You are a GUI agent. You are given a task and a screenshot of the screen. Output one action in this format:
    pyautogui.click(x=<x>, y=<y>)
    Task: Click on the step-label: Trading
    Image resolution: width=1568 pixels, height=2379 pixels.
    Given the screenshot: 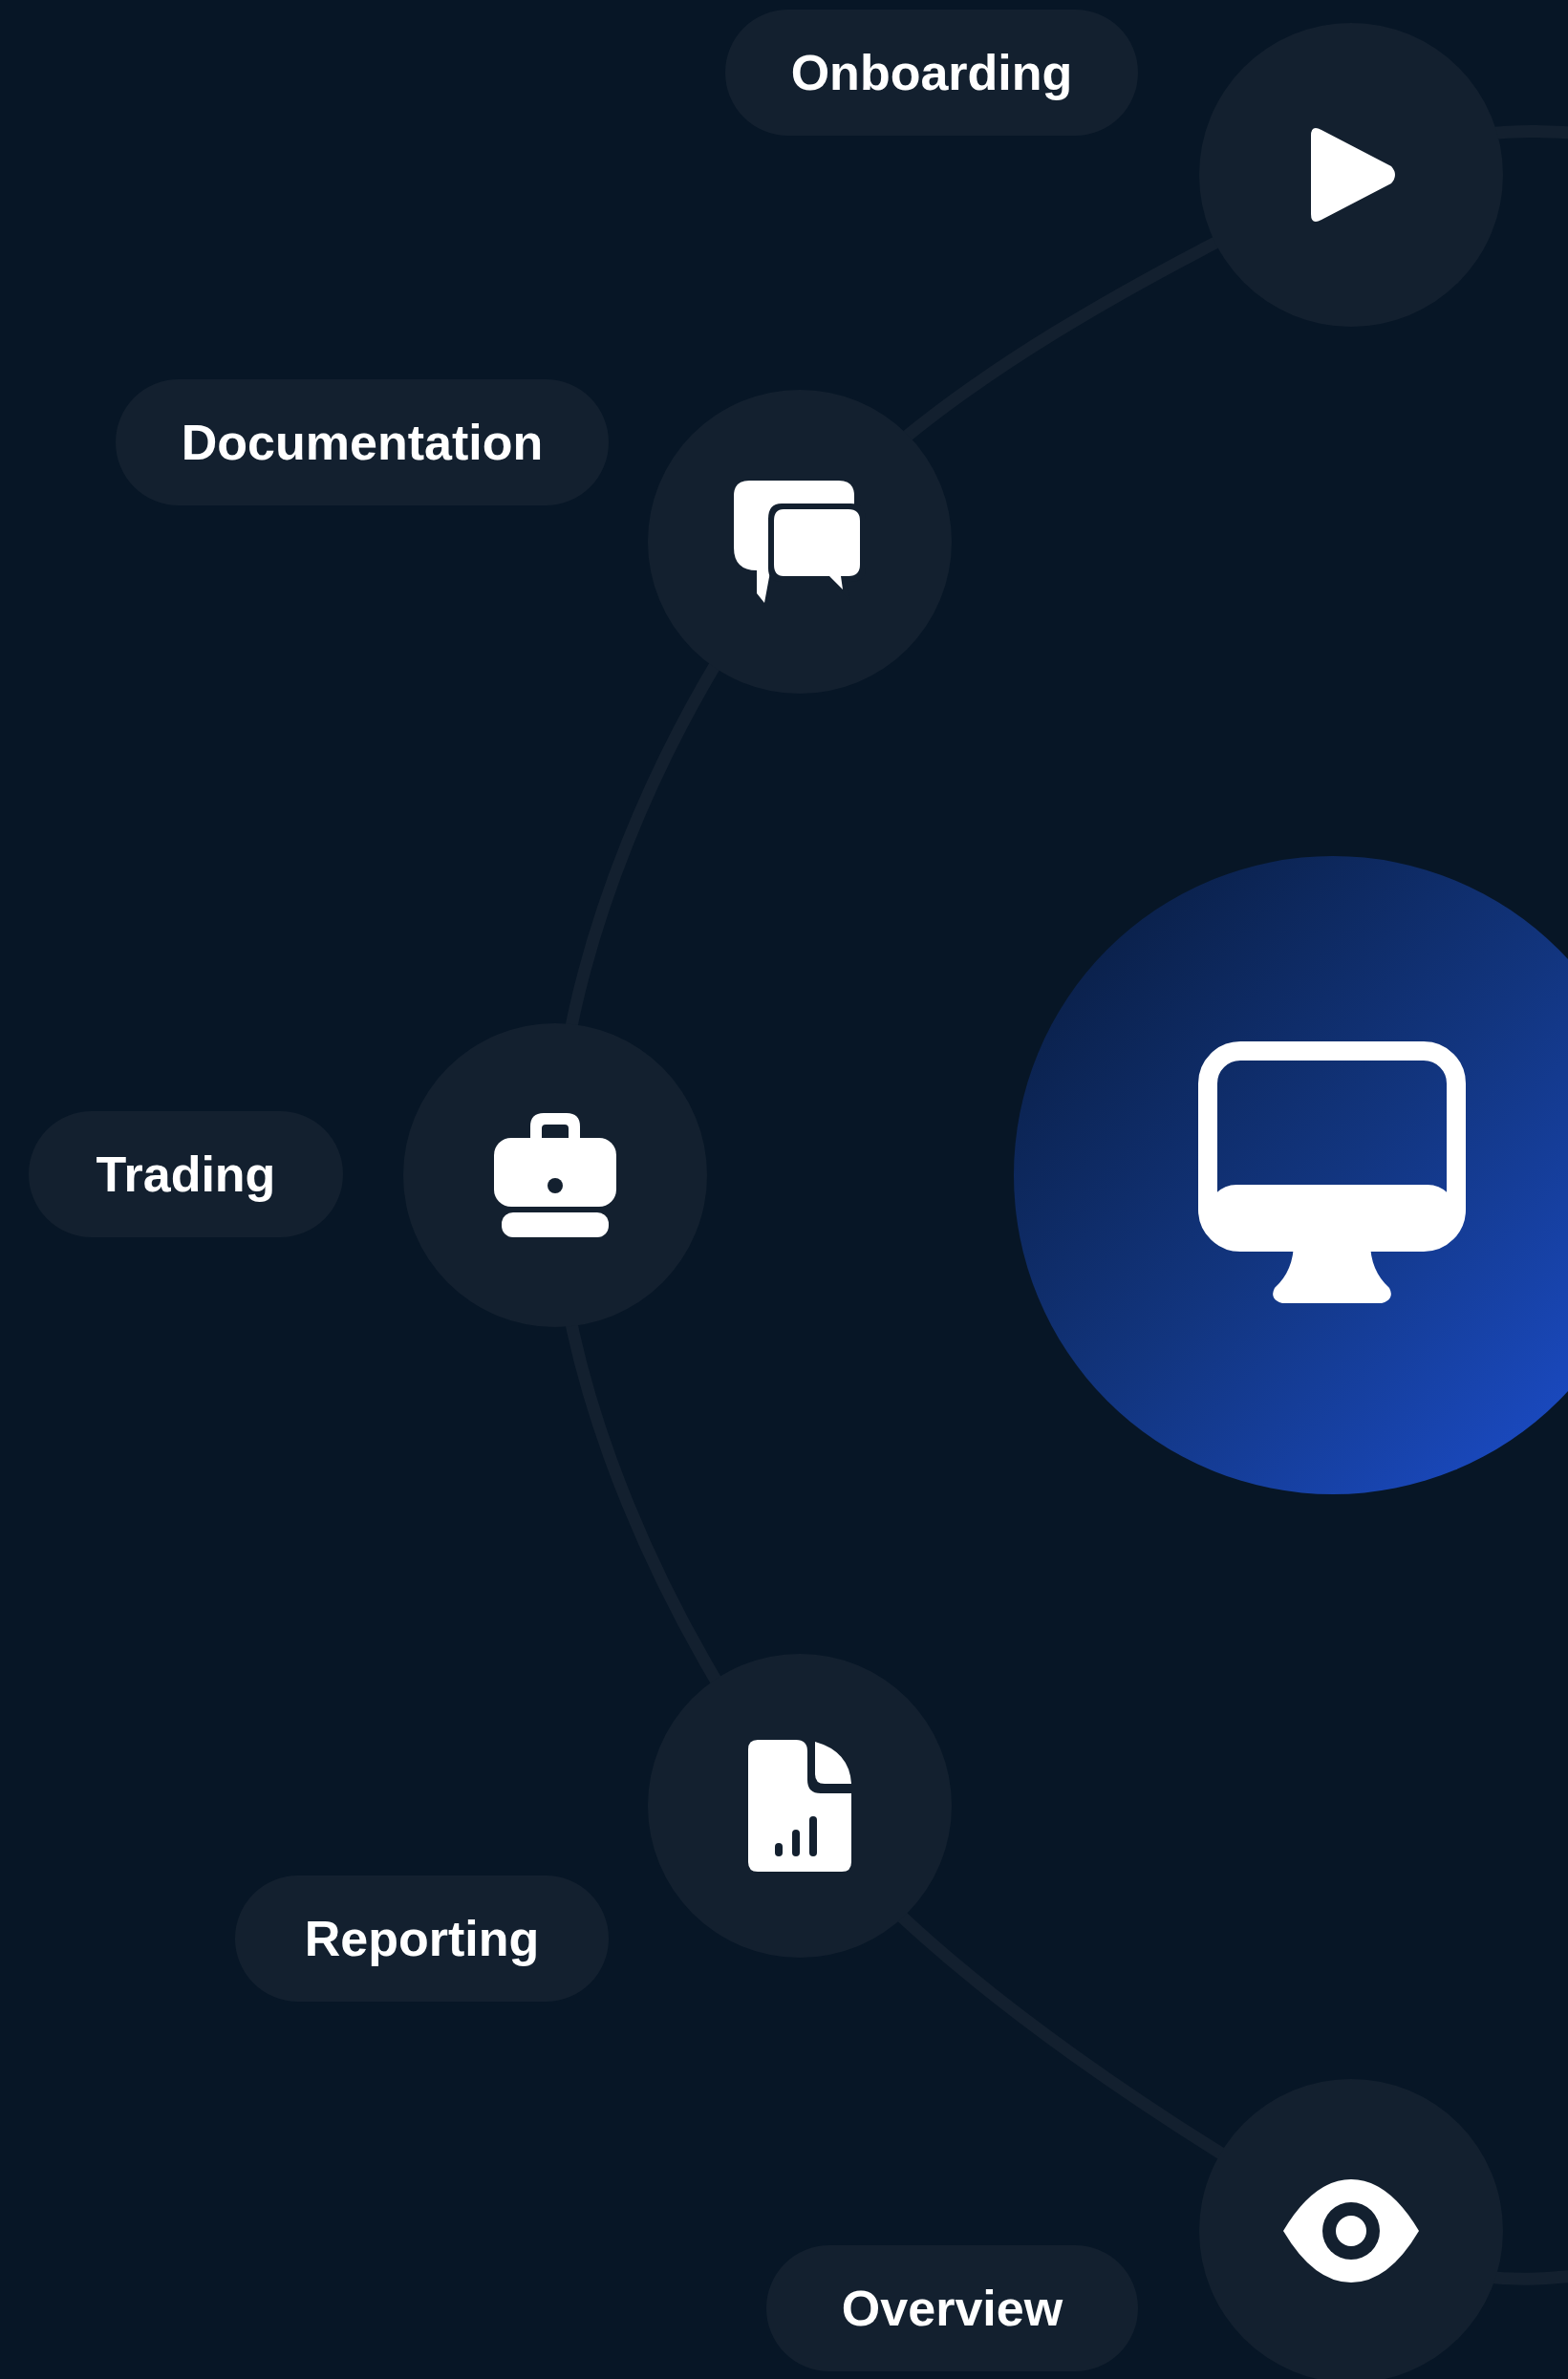 What is the action you would take?
    pyautogui.click(x=186, y=1174)
    